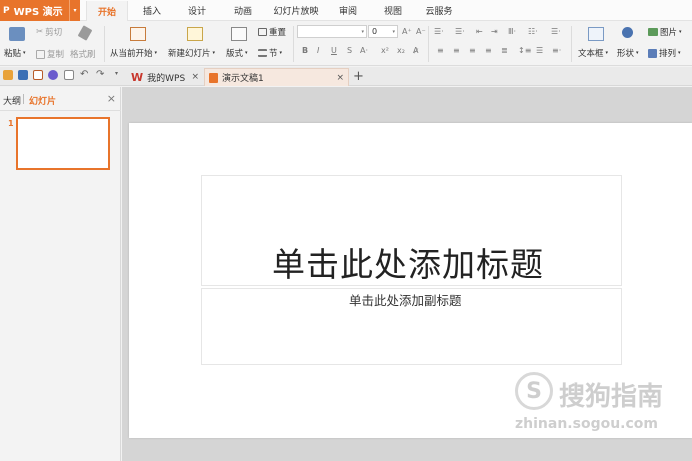  Describe the element at coordinates (74, 10) in the screenshot. I see `app-menu-caret: ▾` at that location.